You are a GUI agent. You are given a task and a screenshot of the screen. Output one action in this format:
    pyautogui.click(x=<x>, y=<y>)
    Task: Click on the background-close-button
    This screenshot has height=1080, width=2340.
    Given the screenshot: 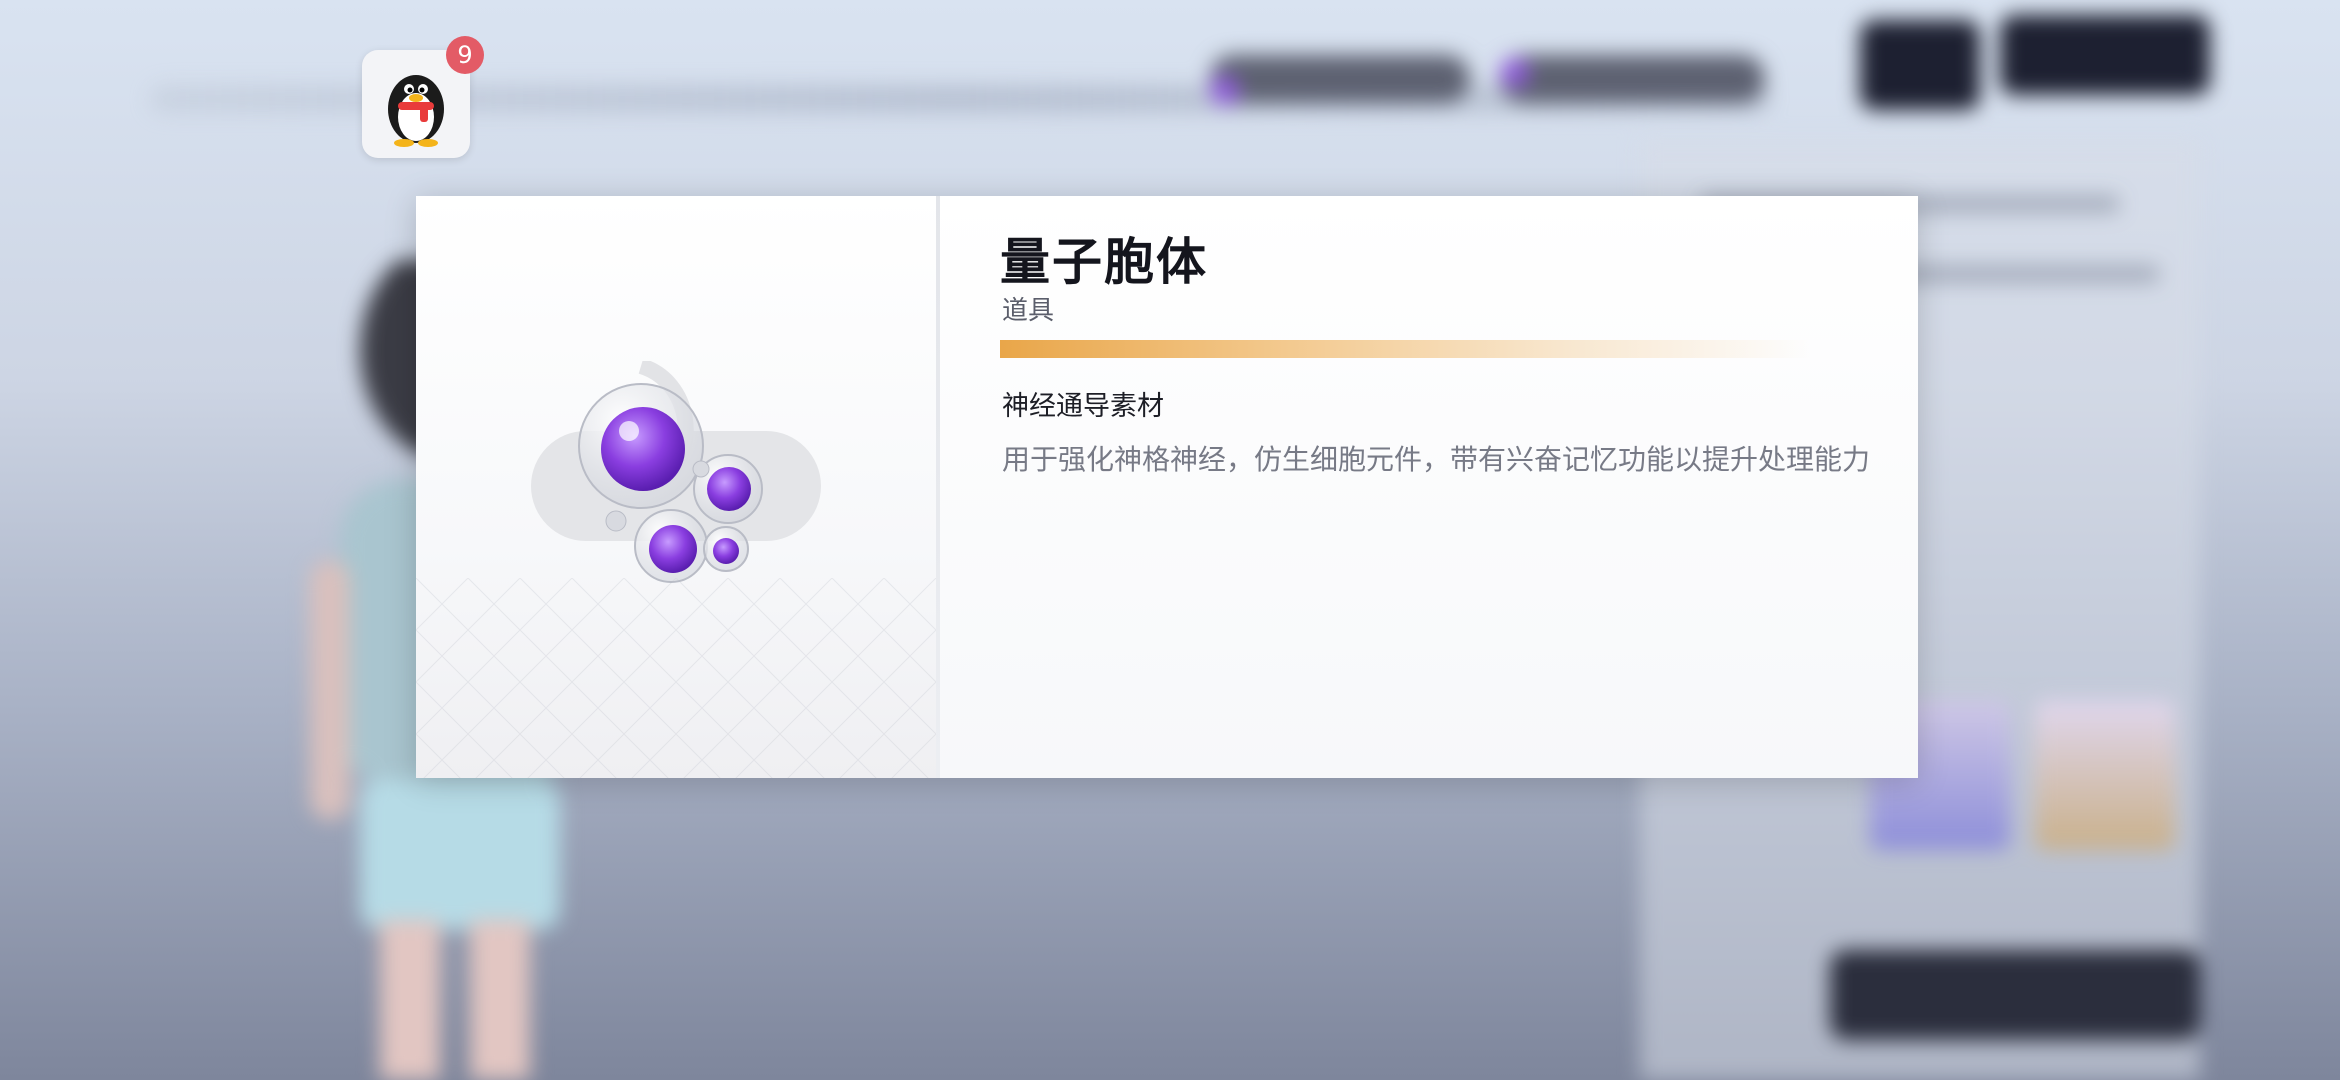 What is the action you would take?
    pyautogui.click(x=2105, y=55)
    